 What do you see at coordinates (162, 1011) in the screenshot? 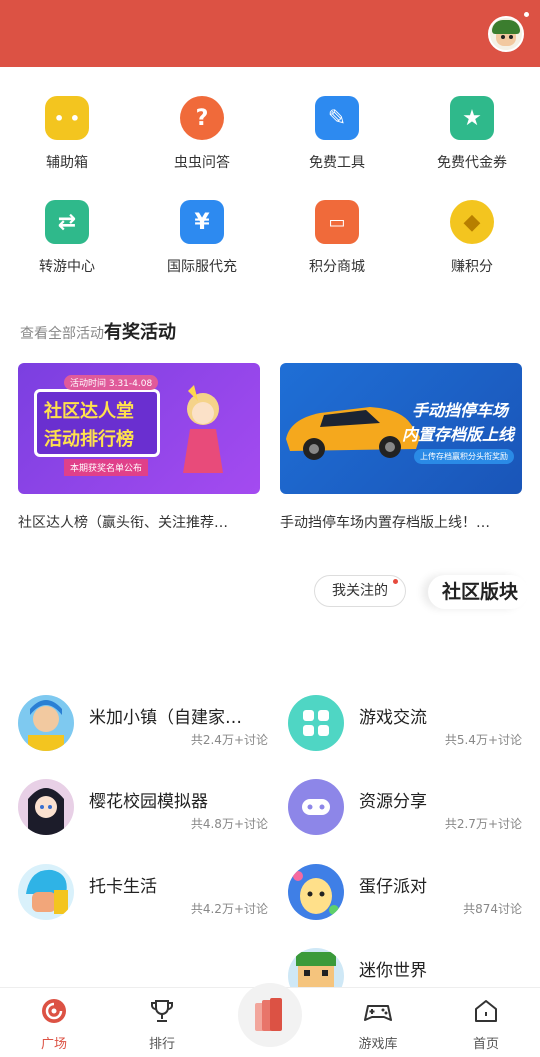
I see `trophy-icon` at bounding box center [162, 1011].